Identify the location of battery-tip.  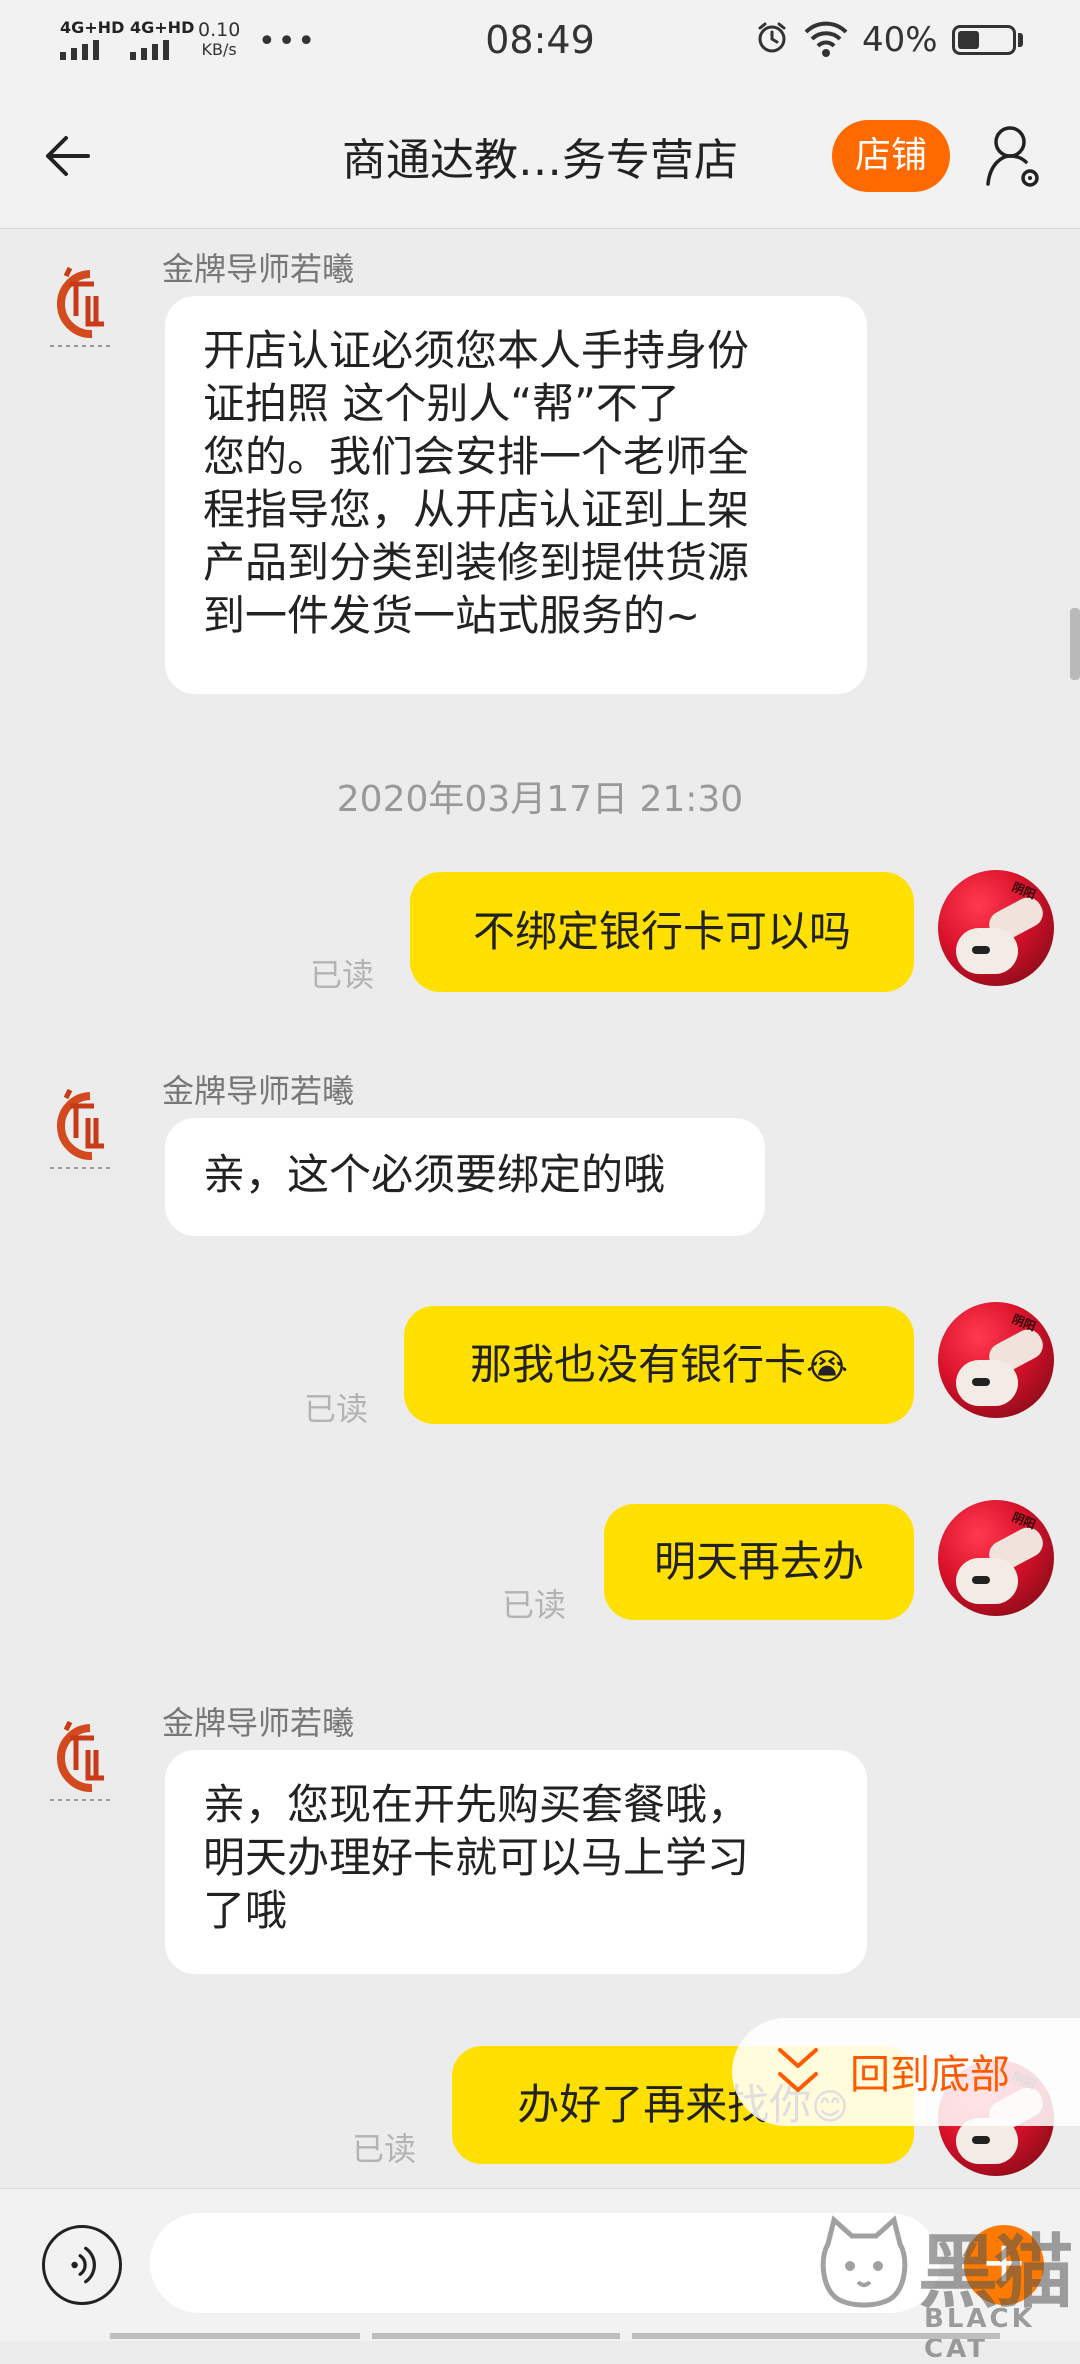
(1020, 40).